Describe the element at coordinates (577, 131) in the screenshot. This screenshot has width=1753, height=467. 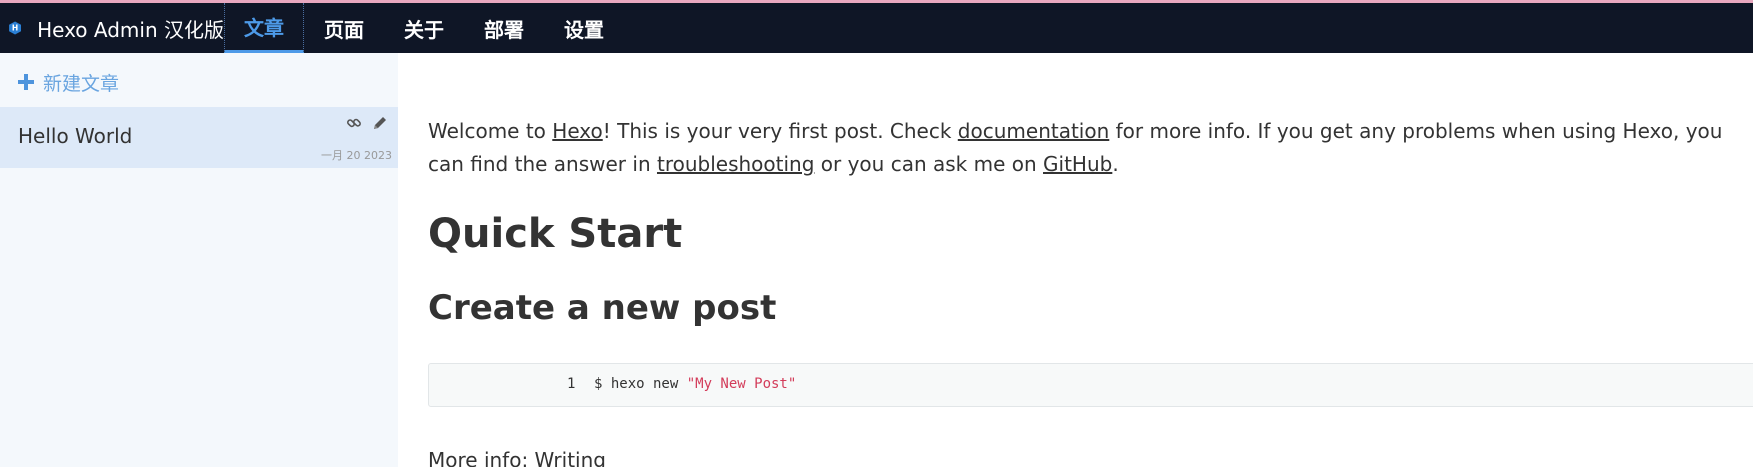
I see `hexo-link: Hexo` at that location.